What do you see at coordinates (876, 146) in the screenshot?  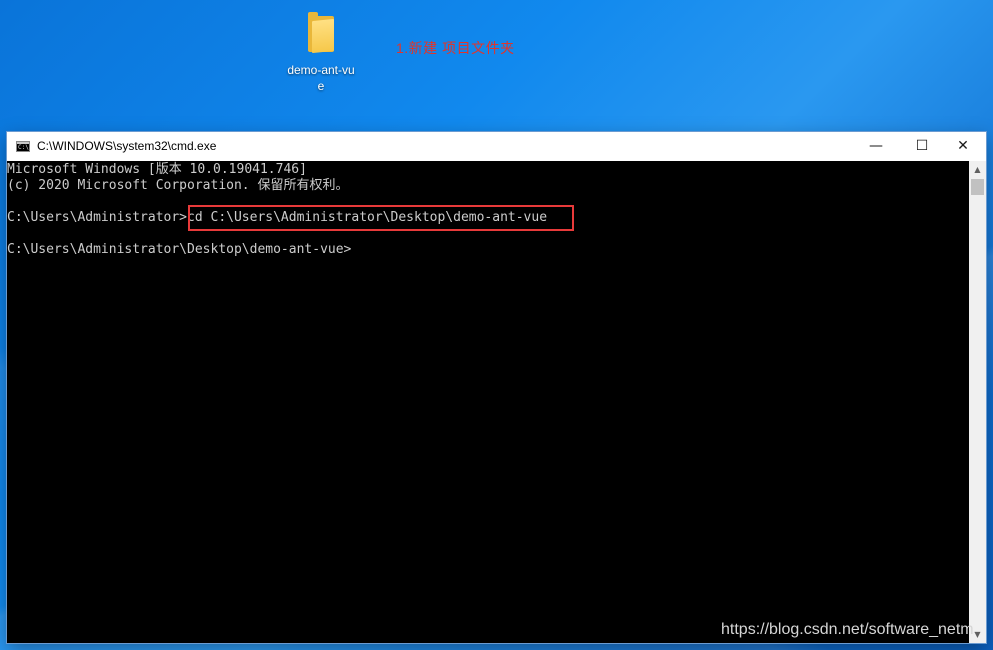 I see `minimize-button: —` at bounding box center [876, 146].